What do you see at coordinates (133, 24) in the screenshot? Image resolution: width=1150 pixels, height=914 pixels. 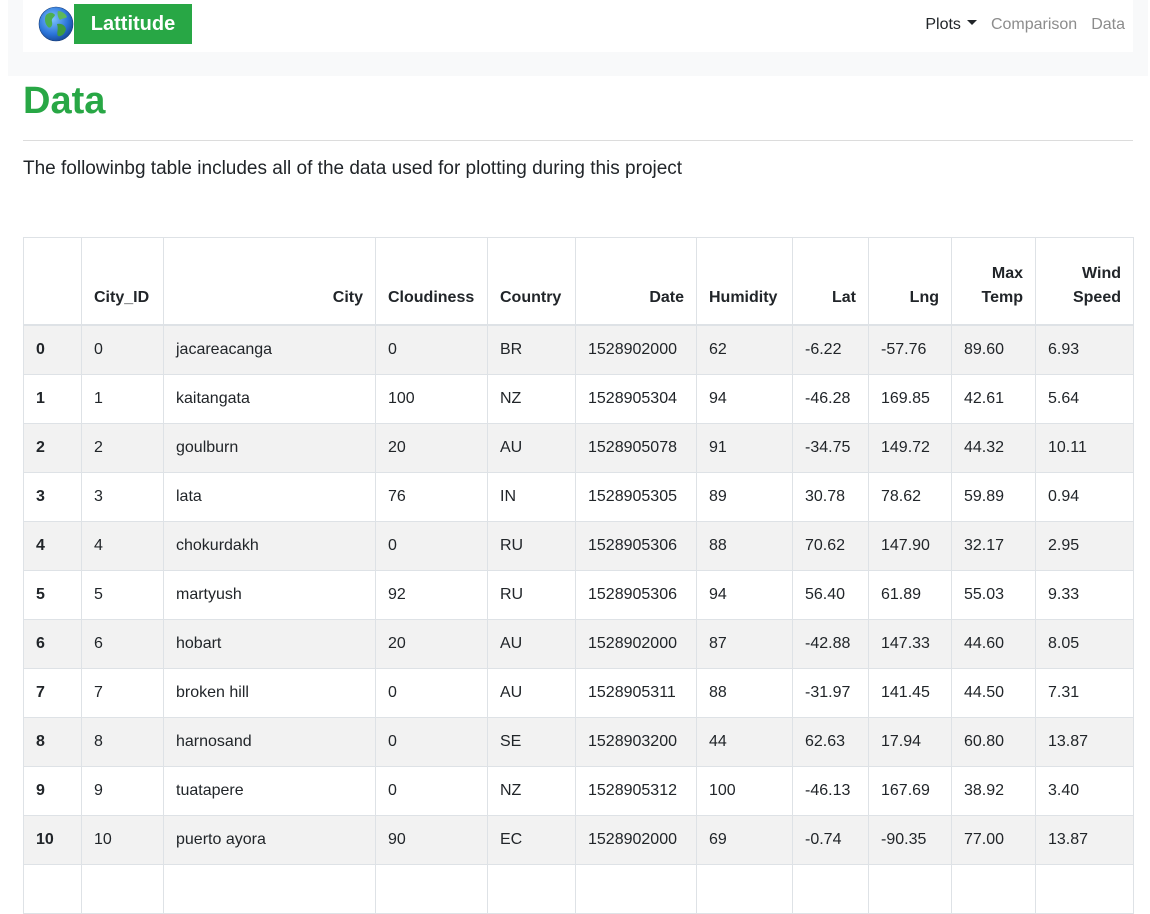 I see `brand-name: Lattitude` at bounding box center [133, 24].